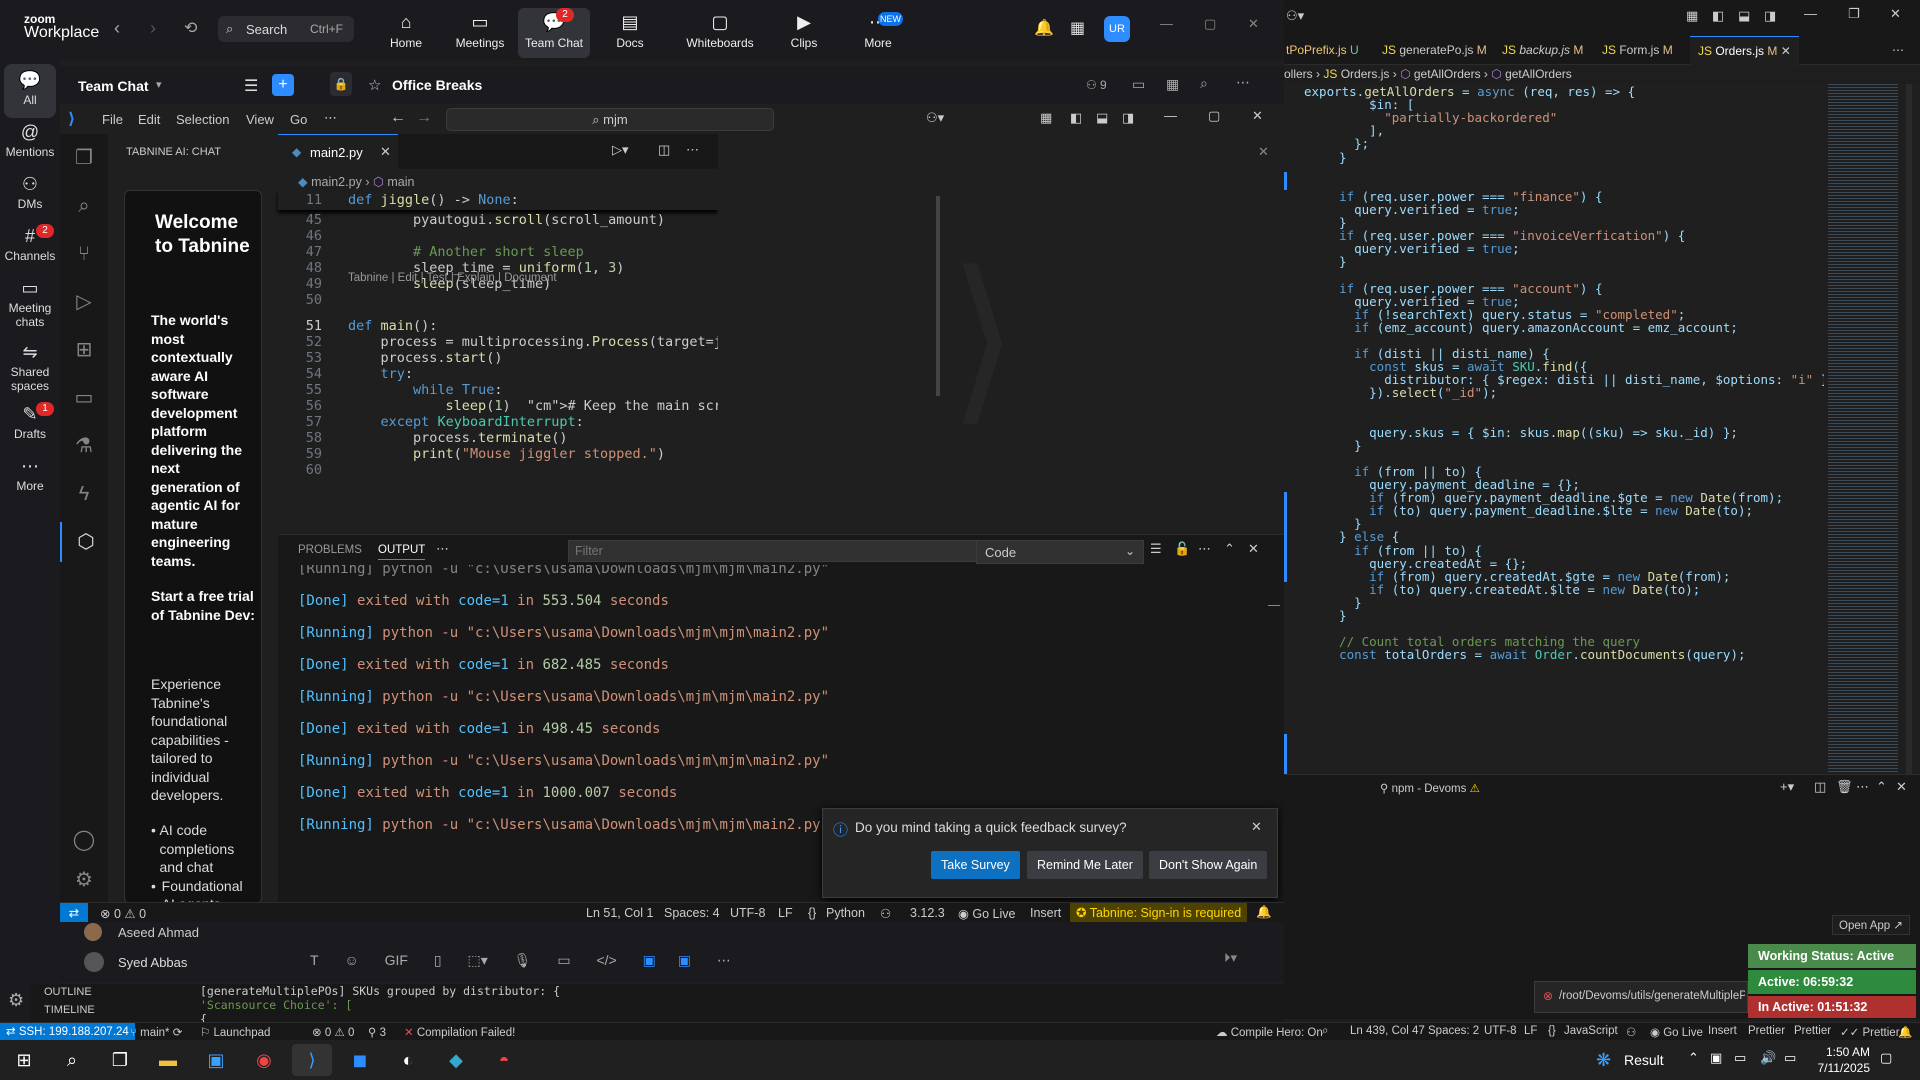  Describe the element at coordinates (1159, 913) in the screenshot. I see `tabnine-status: ✪ Tabnine: Sign-in is required` at that location.